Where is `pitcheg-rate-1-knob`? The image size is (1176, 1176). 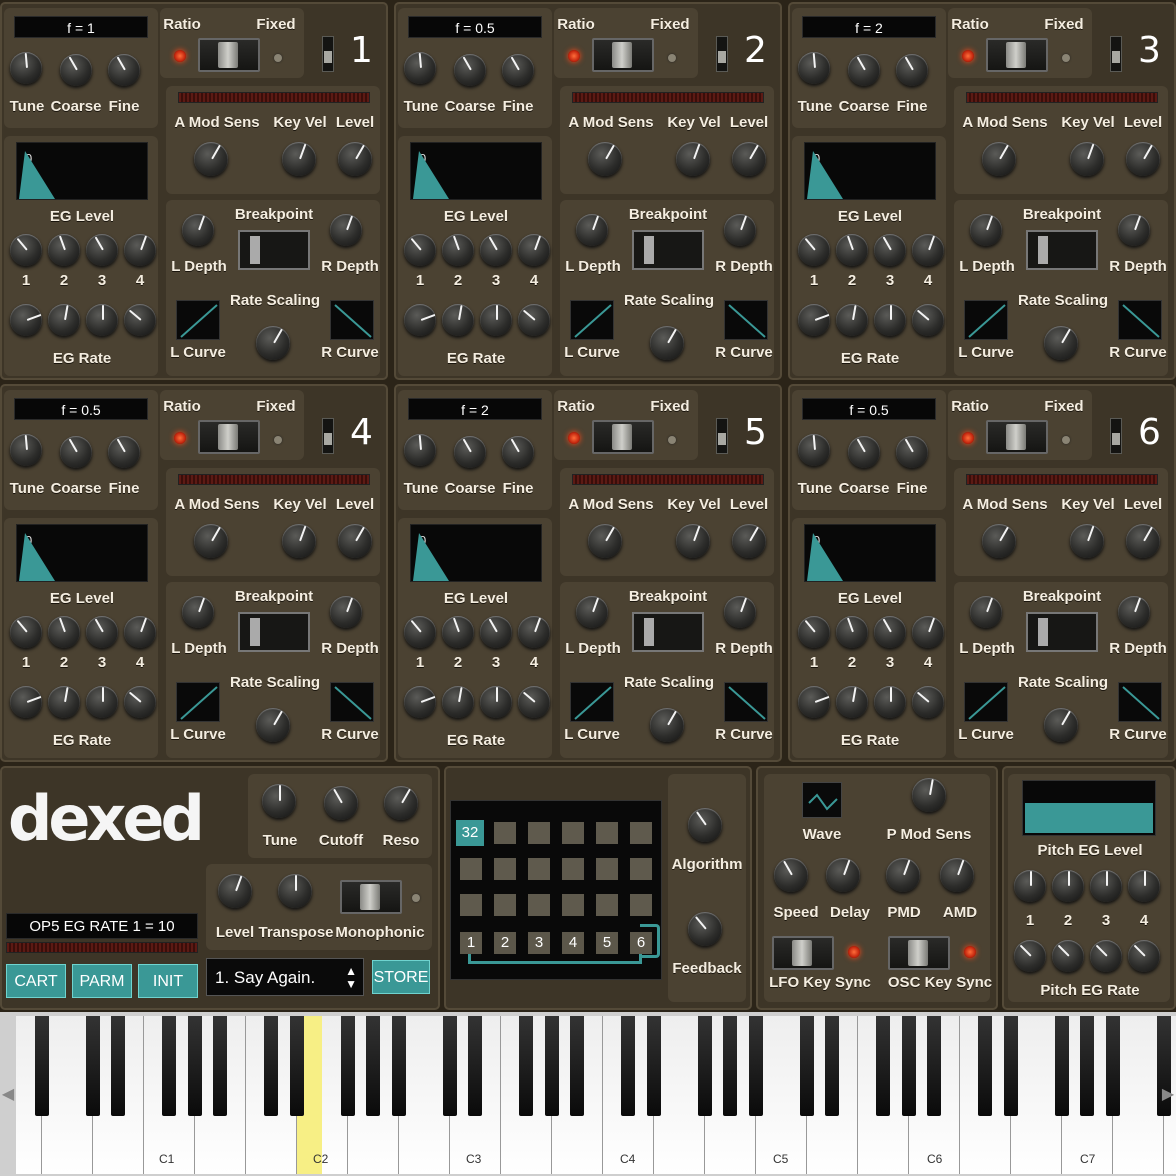 pitcheg-rate-1-knob is located at coordinates (1030, 956).